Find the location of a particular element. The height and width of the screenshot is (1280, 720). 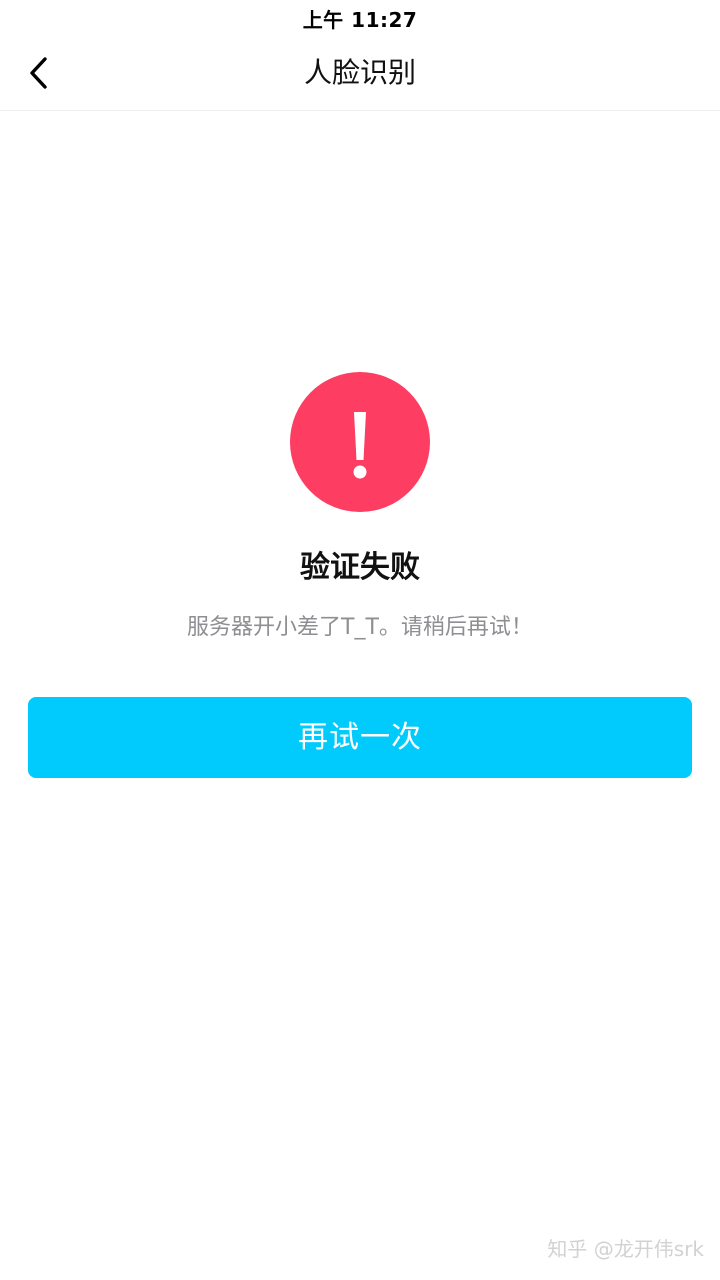

retry-button: 再试一次 is located at coordinates (360, 737).